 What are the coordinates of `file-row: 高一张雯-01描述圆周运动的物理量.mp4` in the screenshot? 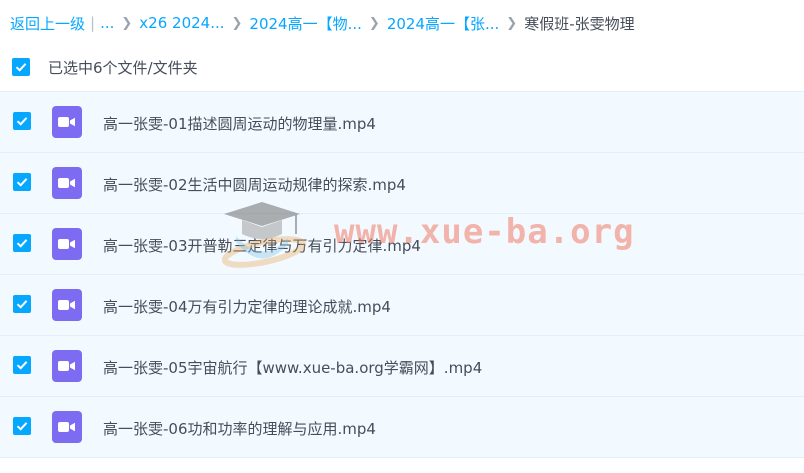 It's located at (402, 122).